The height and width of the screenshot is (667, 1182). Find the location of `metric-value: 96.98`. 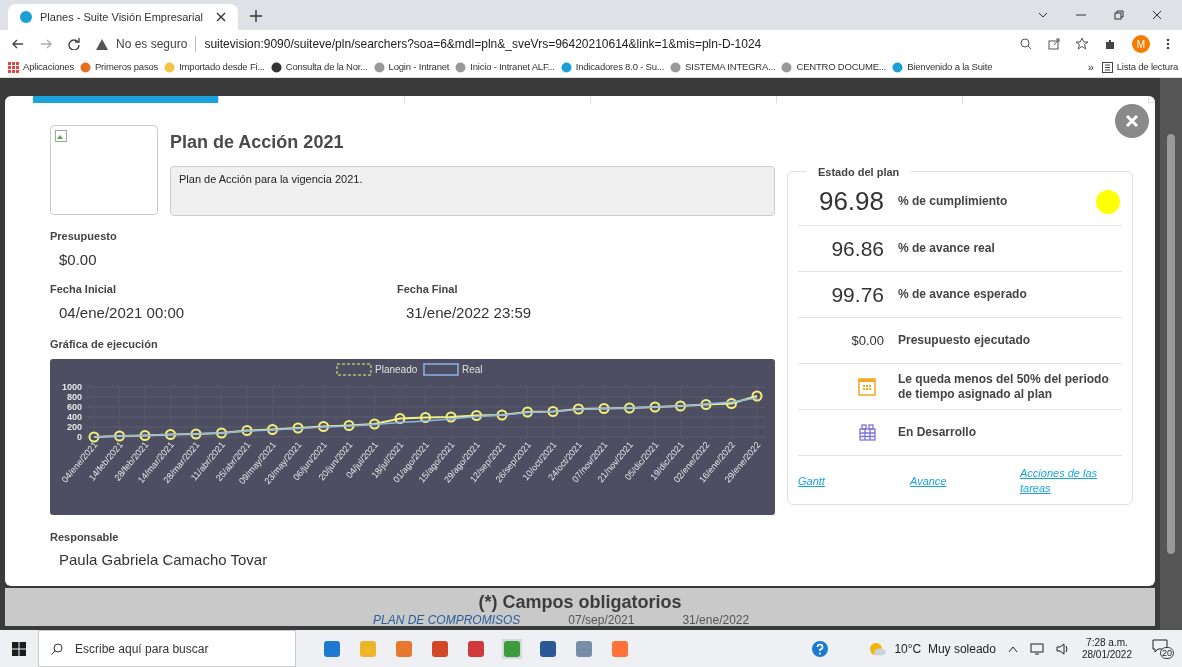

metric-value: 96.98 is located at coordinates (851, 201).